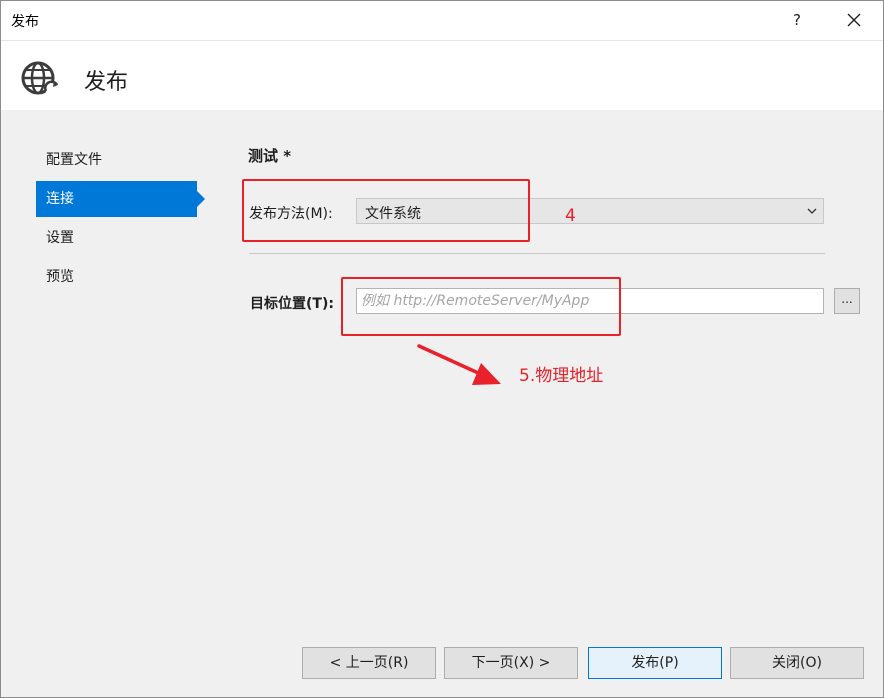 This screenshot has height=698, width=884. Describe the element at coordinates (511, 663) in the screenshot. I see `next-button: 下一页(X) >` at that location.